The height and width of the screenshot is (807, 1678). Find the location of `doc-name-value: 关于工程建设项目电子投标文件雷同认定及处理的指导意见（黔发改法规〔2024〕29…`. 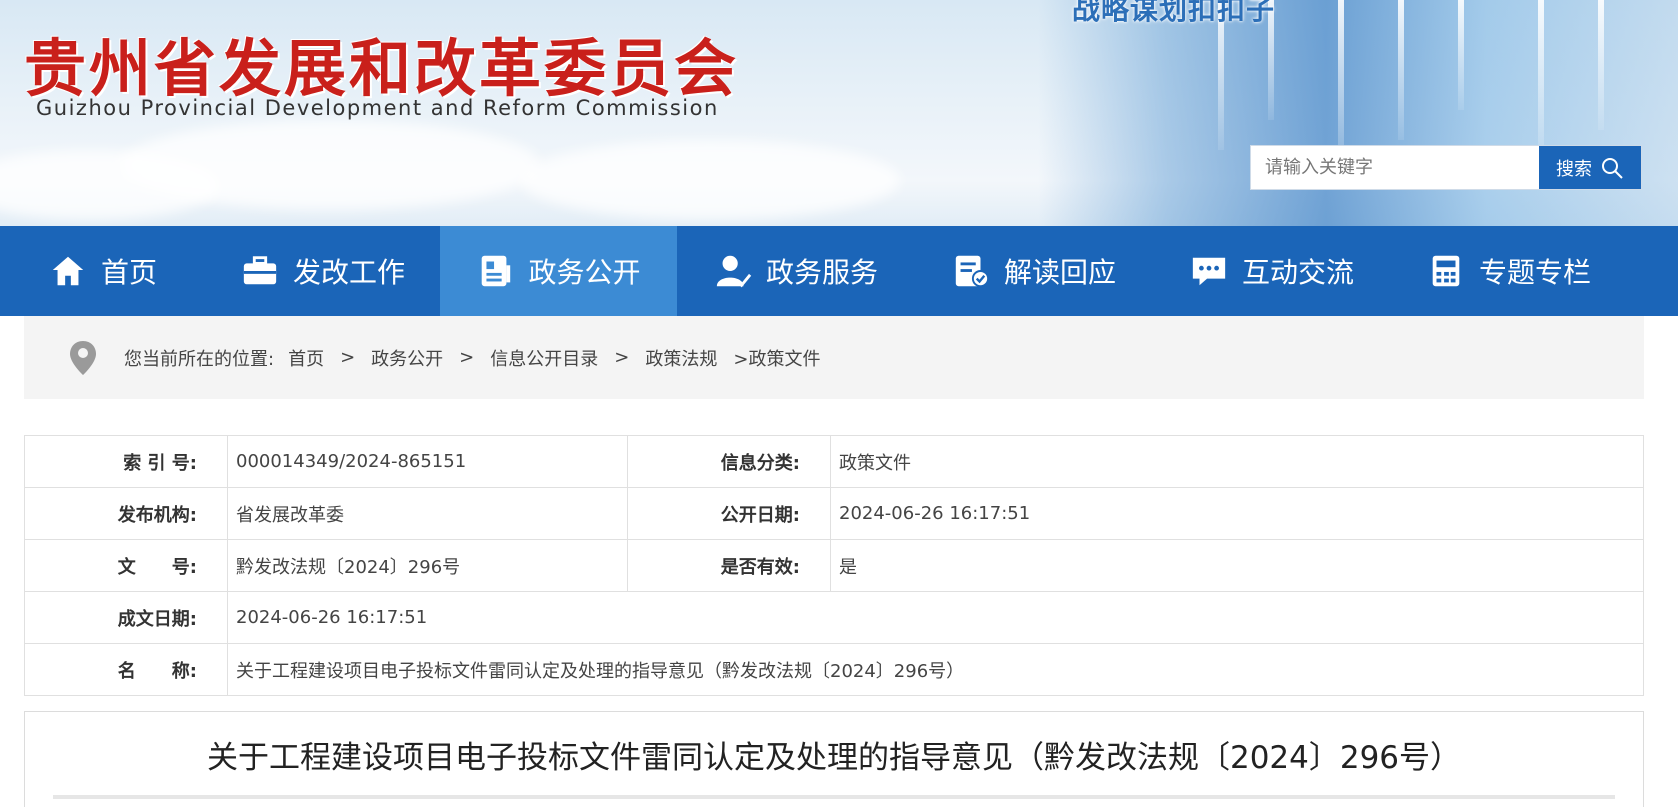

doc-name-value: 关于工程建设项目电子投标文件雷同认定及处理的指导意见（黔发改法规〔2024〕29… is located at coordinates (935, 669).